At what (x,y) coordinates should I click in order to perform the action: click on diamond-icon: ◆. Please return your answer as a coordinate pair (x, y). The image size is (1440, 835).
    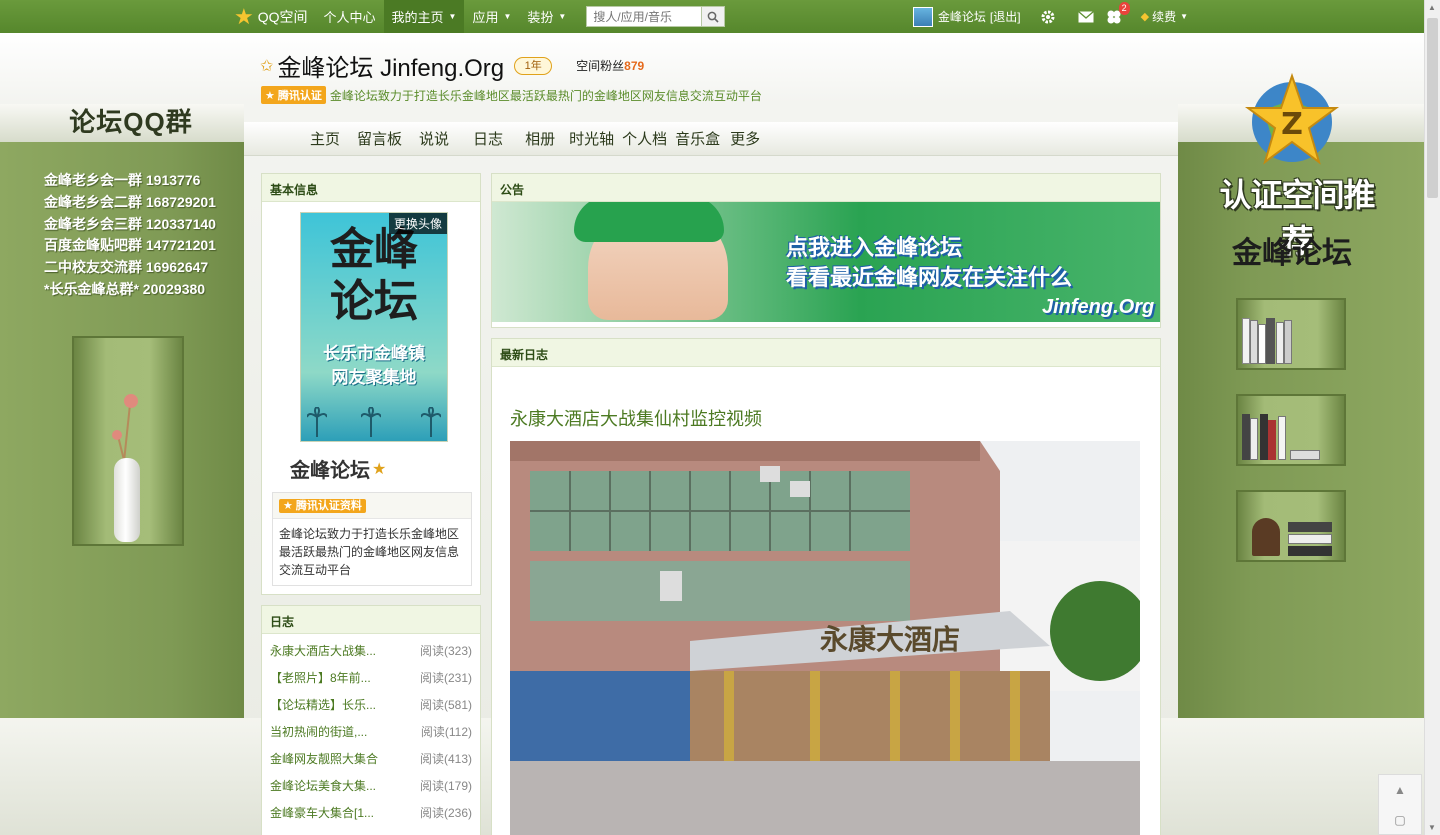
    Looking at the image, I should click on (1145, 17).